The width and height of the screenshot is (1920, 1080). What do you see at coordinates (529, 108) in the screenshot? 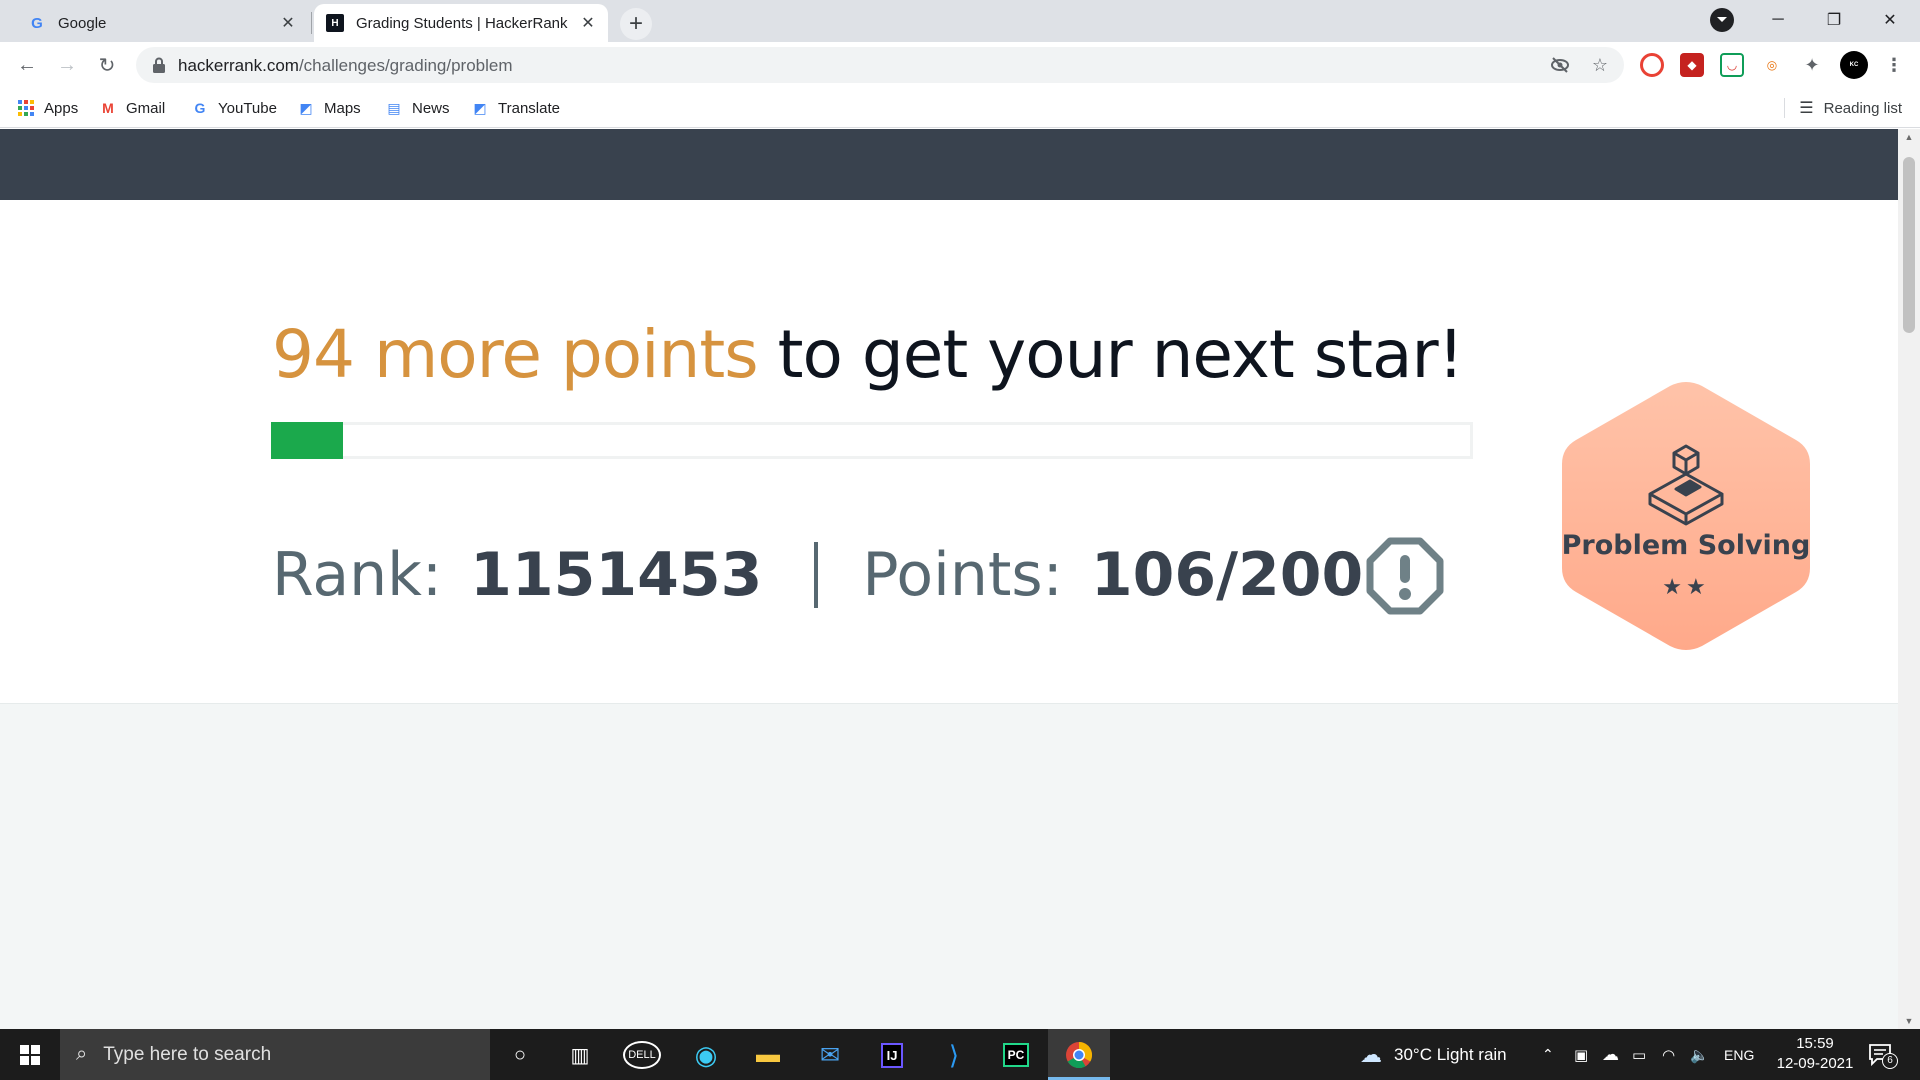
I see `bookmark-label: Translate` at bounding box center [529, 108].